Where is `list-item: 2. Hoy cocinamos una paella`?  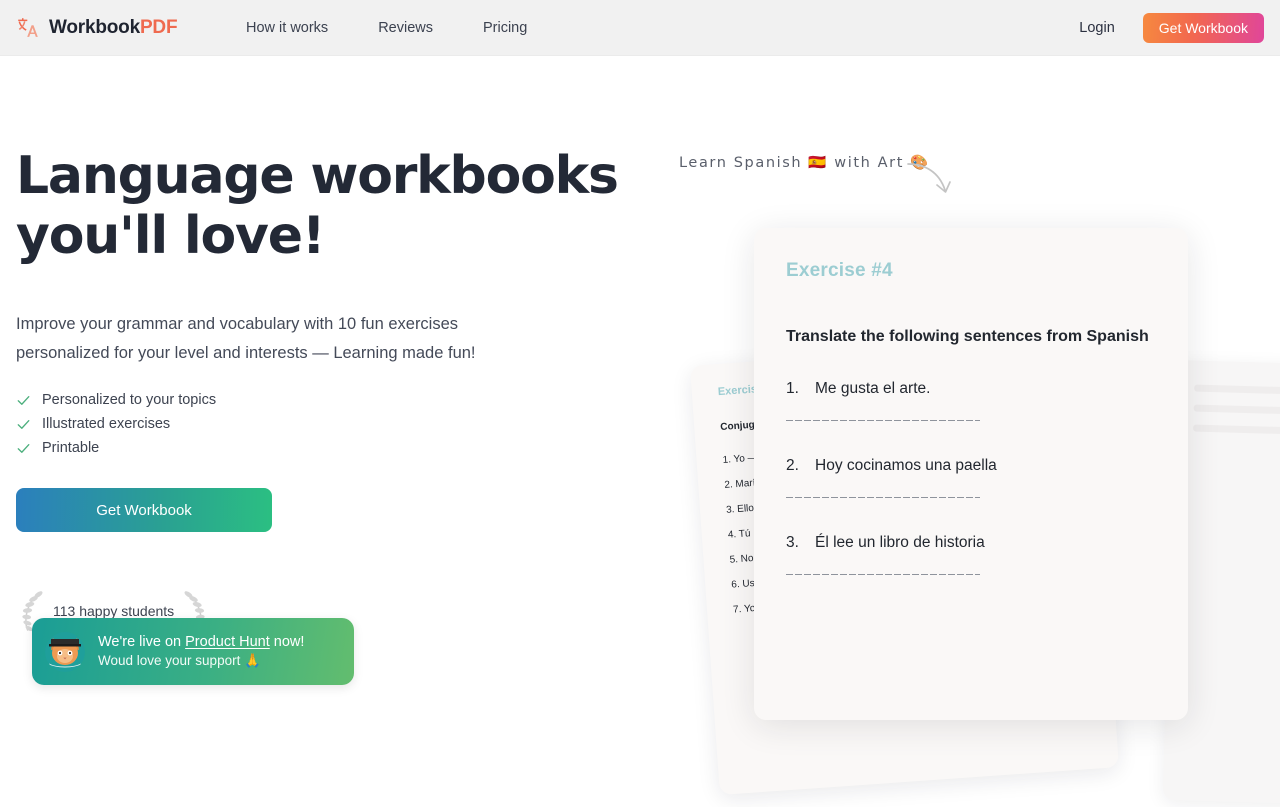 list-item: 2. Hoy cocinamos una paella is located at coordinates (971, 466).